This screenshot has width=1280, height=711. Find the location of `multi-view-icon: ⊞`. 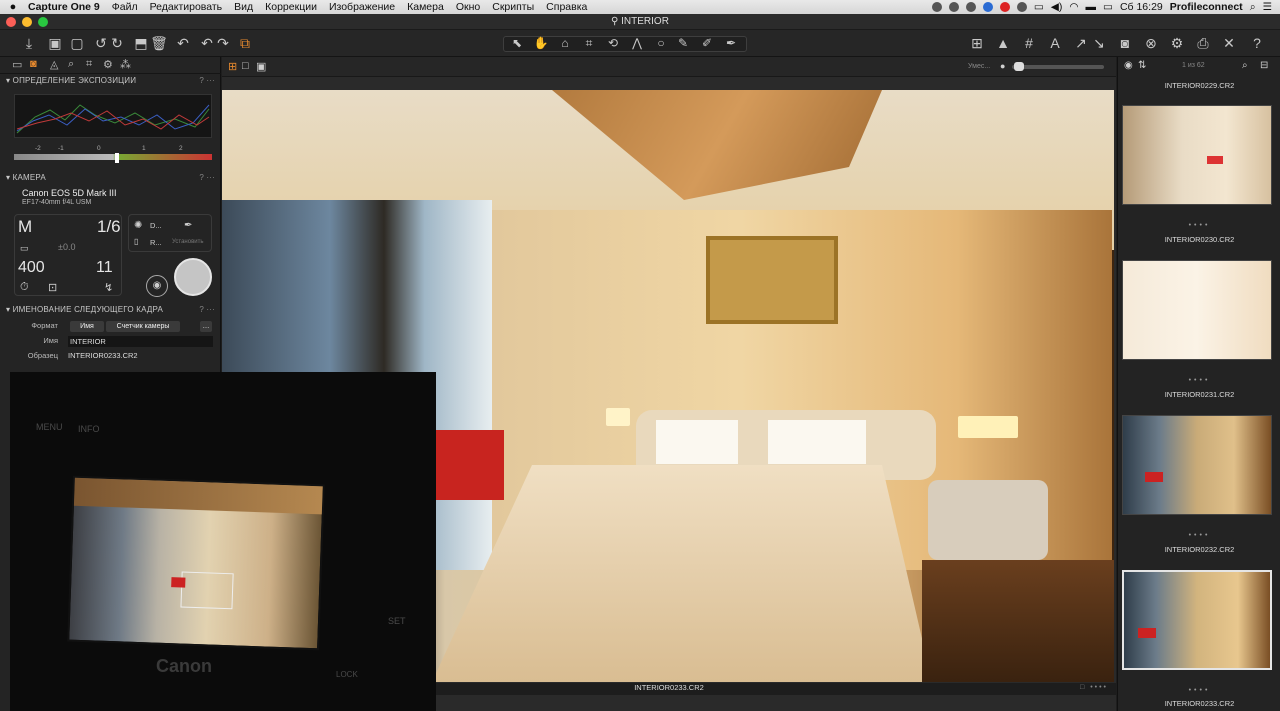

multi-view-icon: ⊞ is located at coordinates (232, 66).